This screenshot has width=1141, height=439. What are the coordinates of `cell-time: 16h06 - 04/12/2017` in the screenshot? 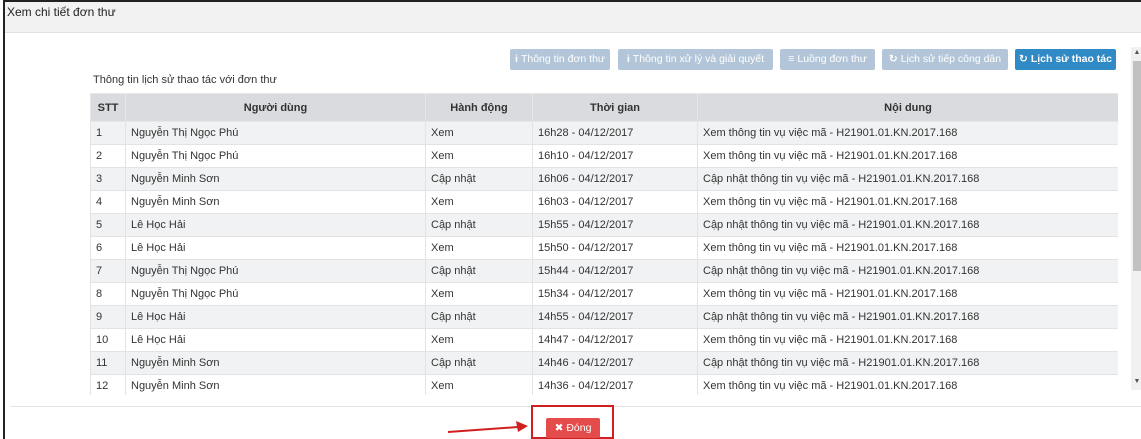 It's located at (615, 179).